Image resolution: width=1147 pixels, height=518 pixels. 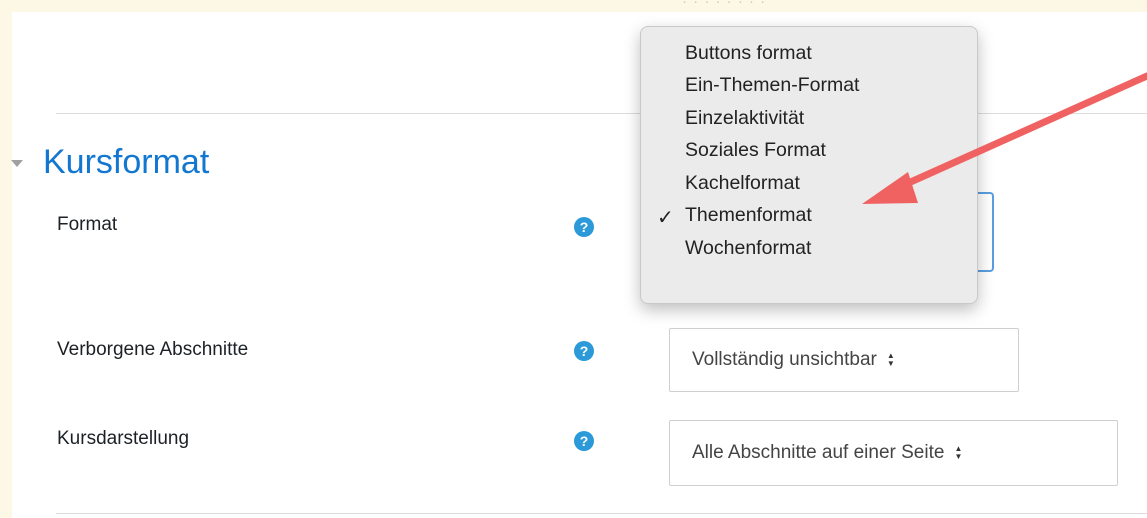 I want to click on dropdown-option: Kachelformat, so click(x=809, y=183).